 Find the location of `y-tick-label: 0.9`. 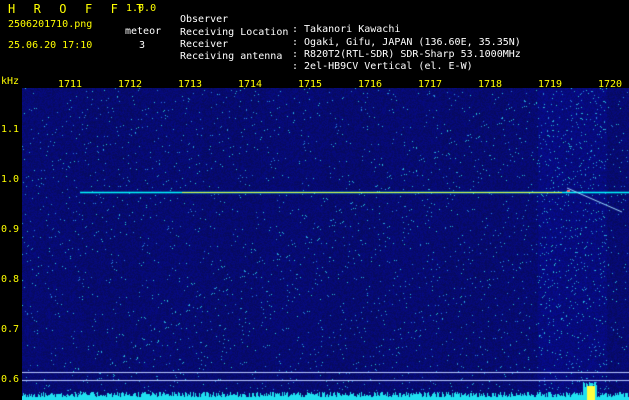

y-tick-label: 0.9 is located at coordinates (10, 229).